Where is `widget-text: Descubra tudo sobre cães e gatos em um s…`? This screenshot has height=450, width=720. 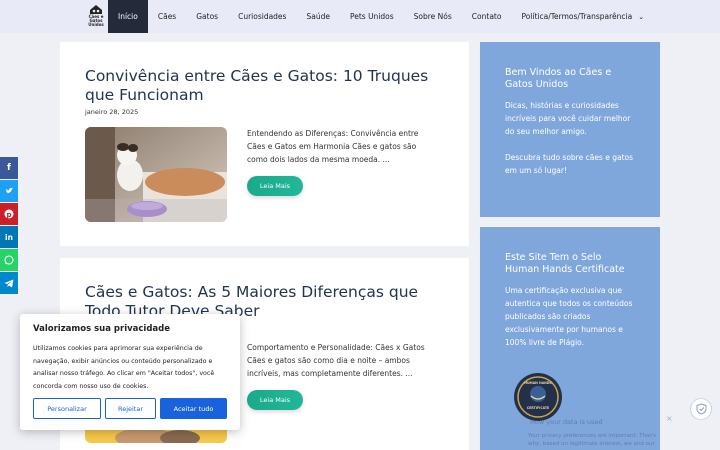
widget-text: Descubra tudo sobre cães e gatos em um s… is located at coordinates (569, 164).